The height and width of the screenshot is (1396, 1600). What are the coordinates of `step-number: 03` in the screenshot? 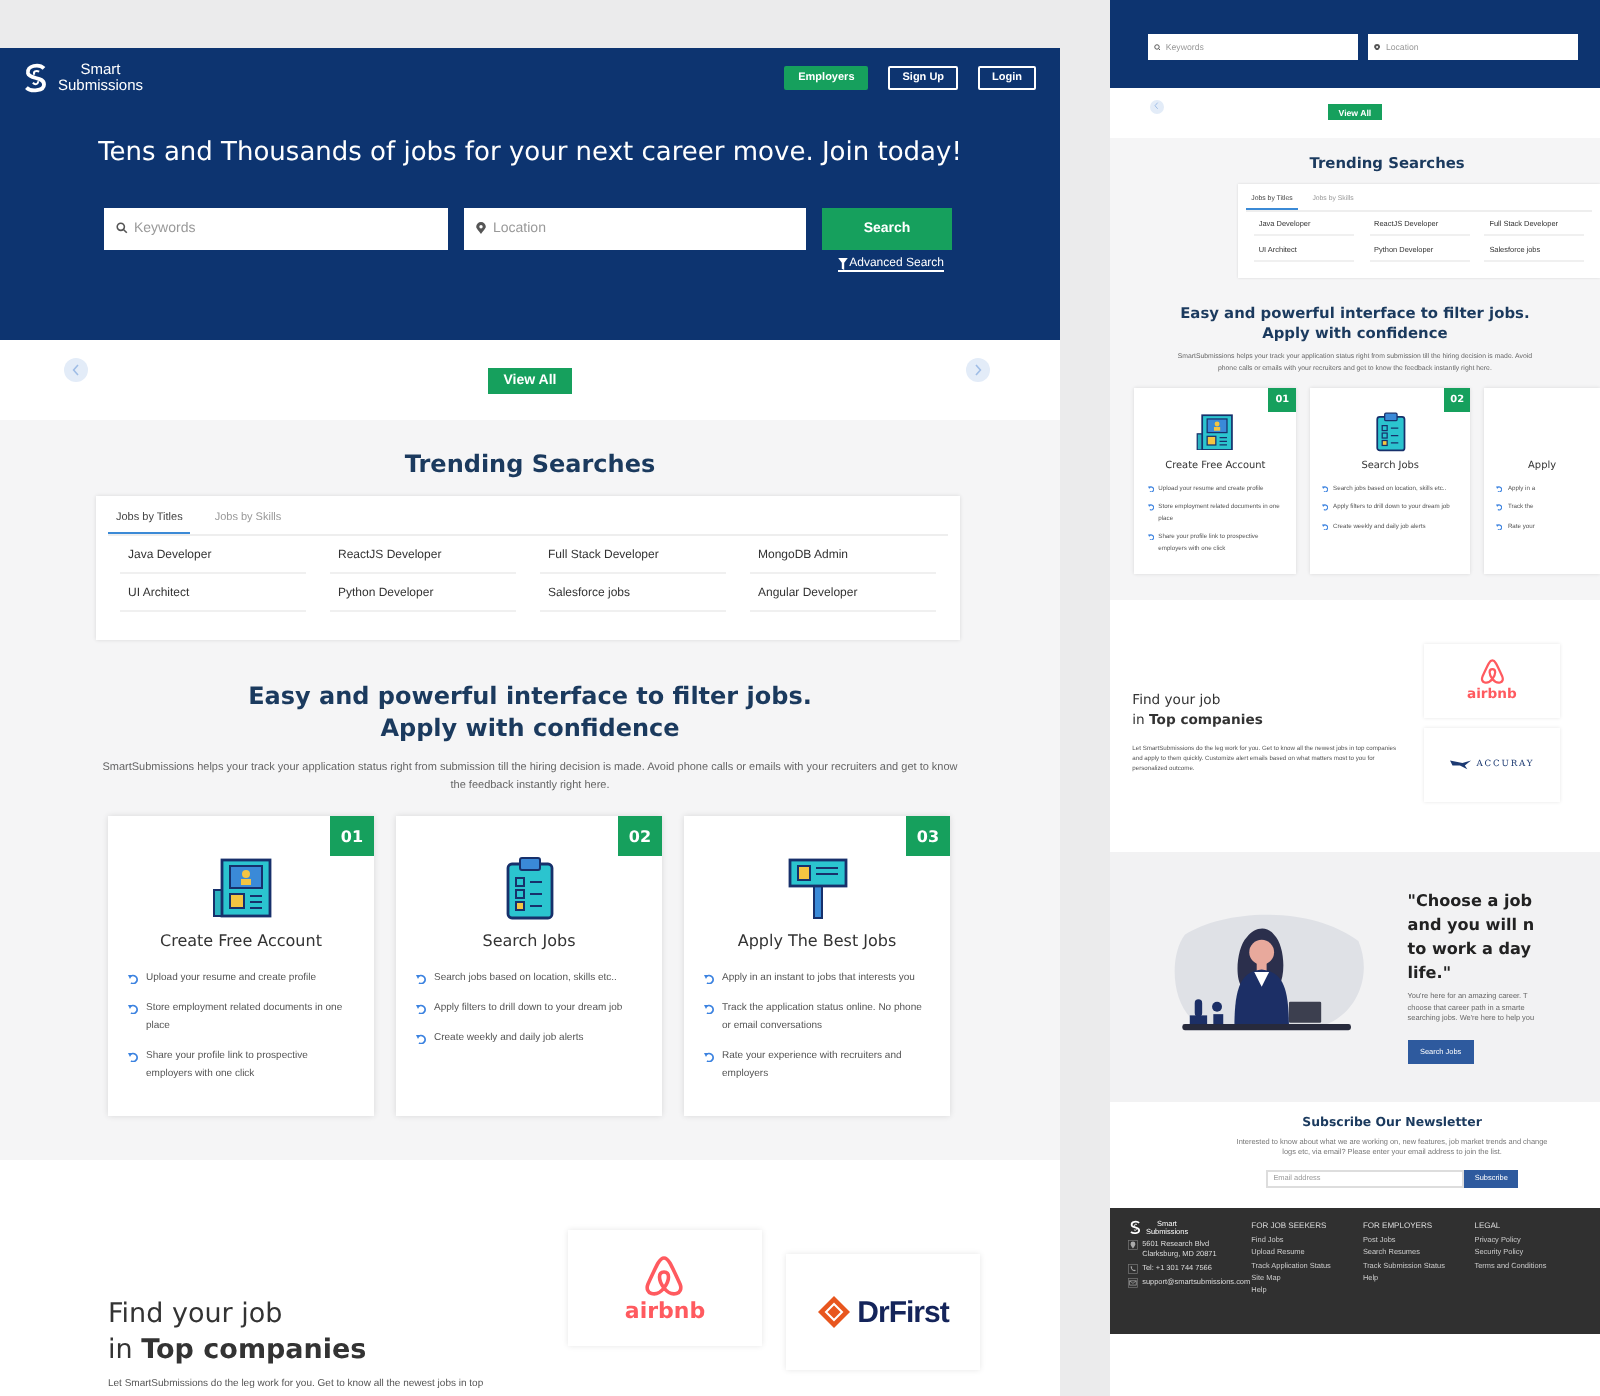 It's located at (928, 836).